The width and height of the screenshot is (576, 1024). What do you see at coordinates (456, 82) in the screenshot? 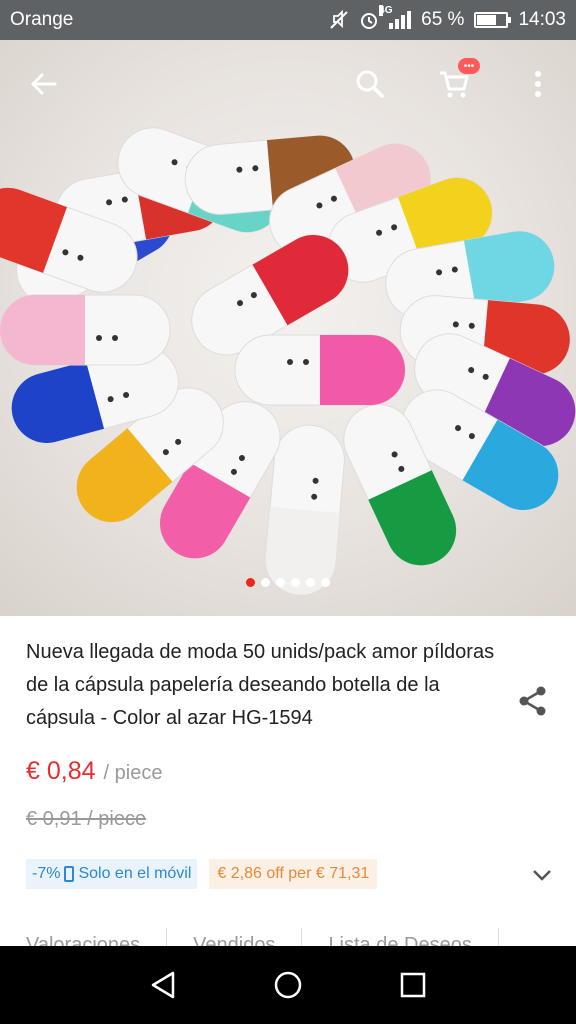
I see `cart-button: •••` at bounding box center [456, 82].